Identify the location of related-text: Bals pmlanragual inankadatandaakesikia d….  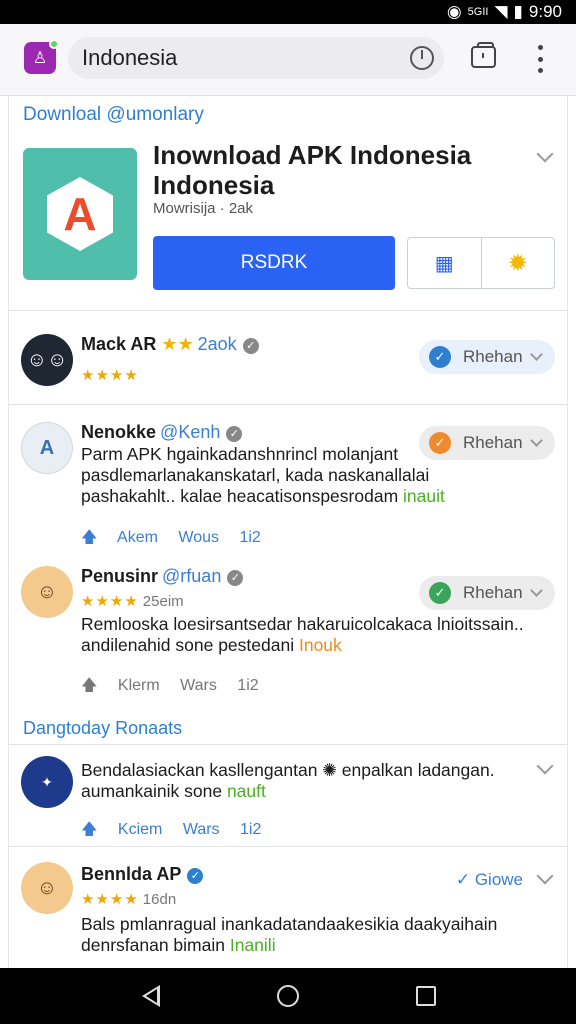
(289, 934).